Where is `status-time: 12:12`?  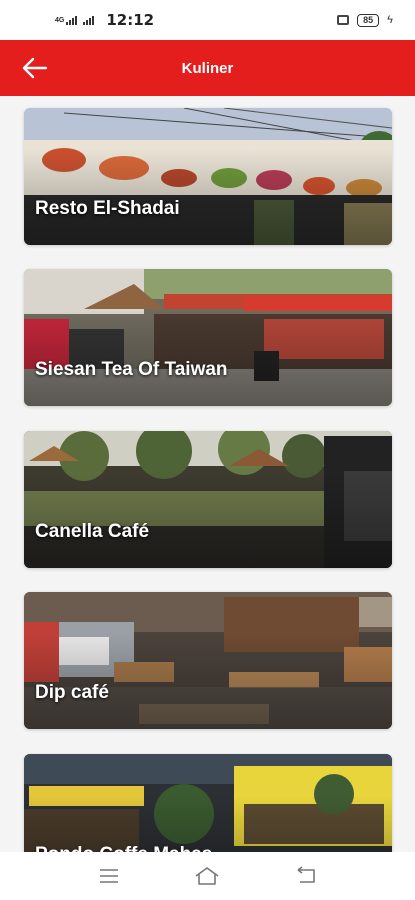
status-time: 12:12 is located at coordinates (130, 20).